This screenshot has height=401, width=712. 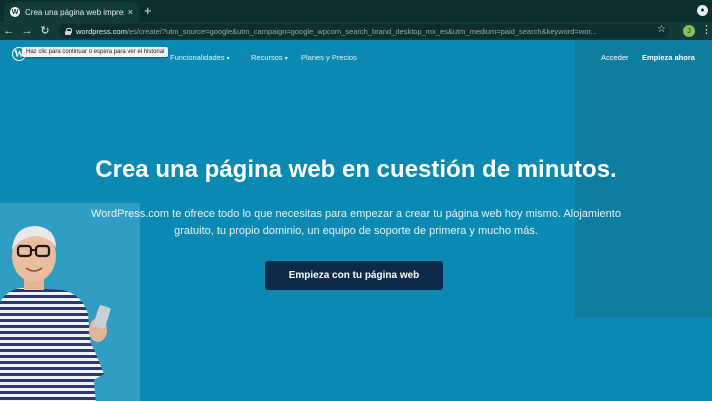 I want to click on reload-icon: ↻, so click(x=45, y=31).